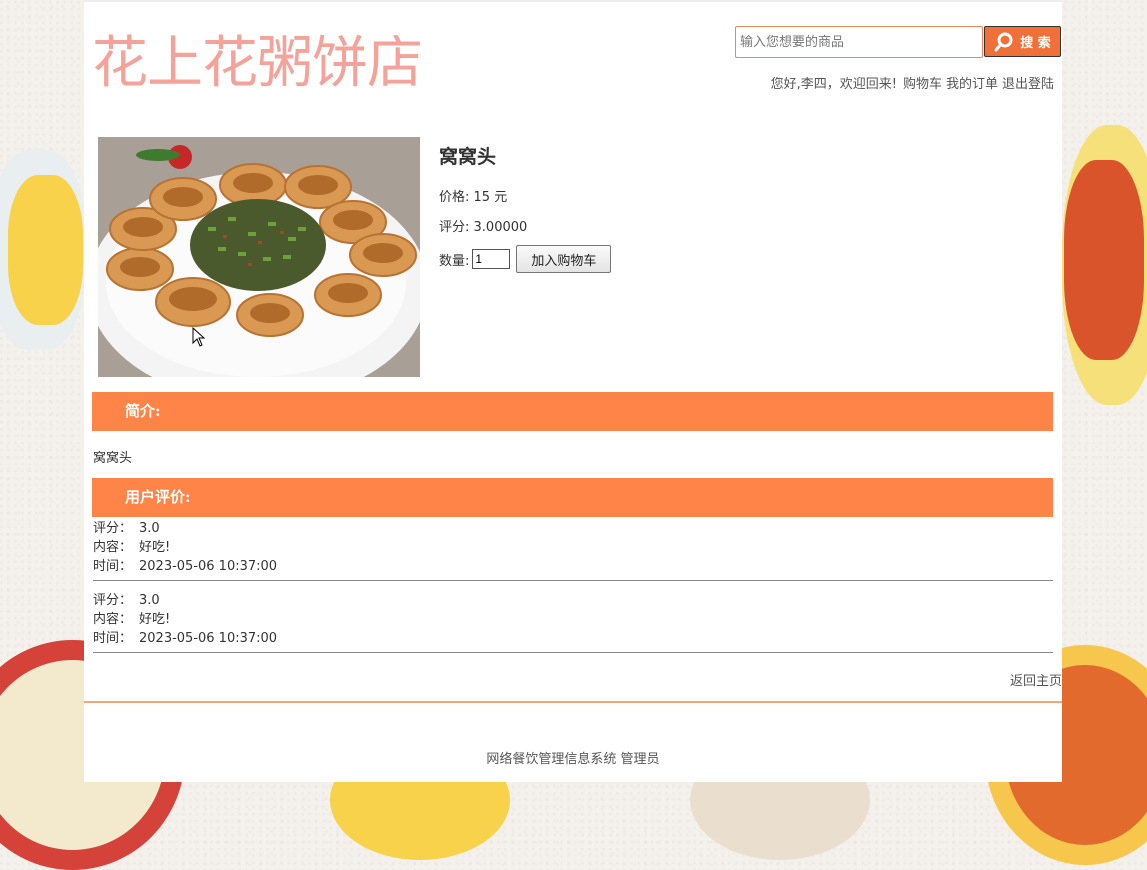 The width and height of the screenshot is (1147, 870). Describe the element at coordinates (1104, 260) in the screenshot. I see `background-plate-right-inner` at that location.